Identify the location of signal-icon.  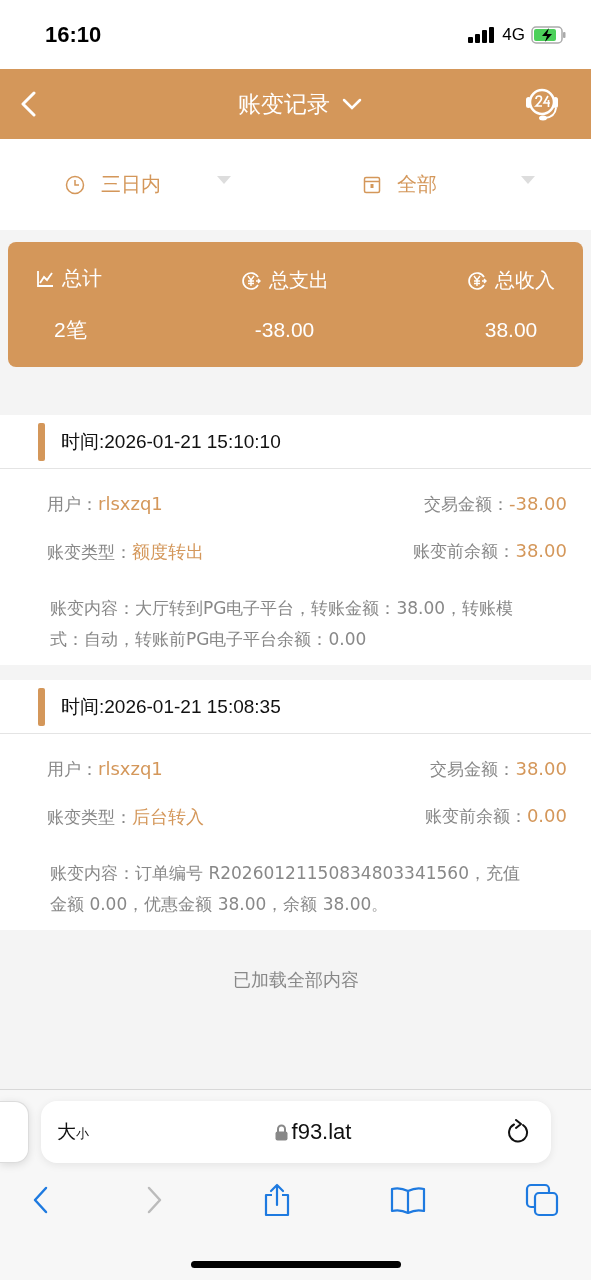
(482, 34).